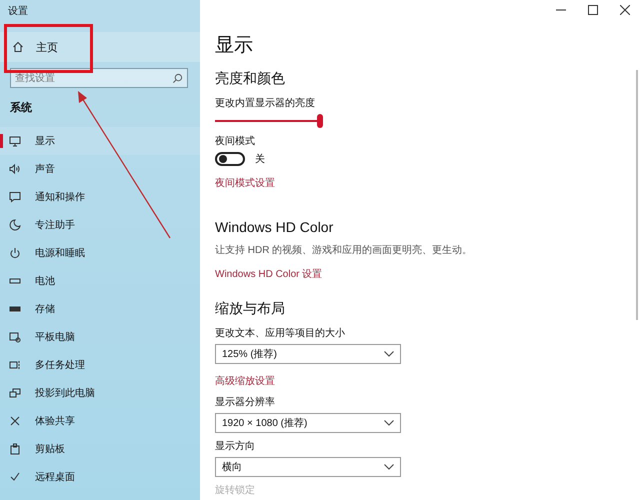 This screenshot has height=500, width=640. What do you see at coordinates (235, 446) in the screenshot?
I see `dropdown-label: 显示方向` at bounding box center [235, 446].